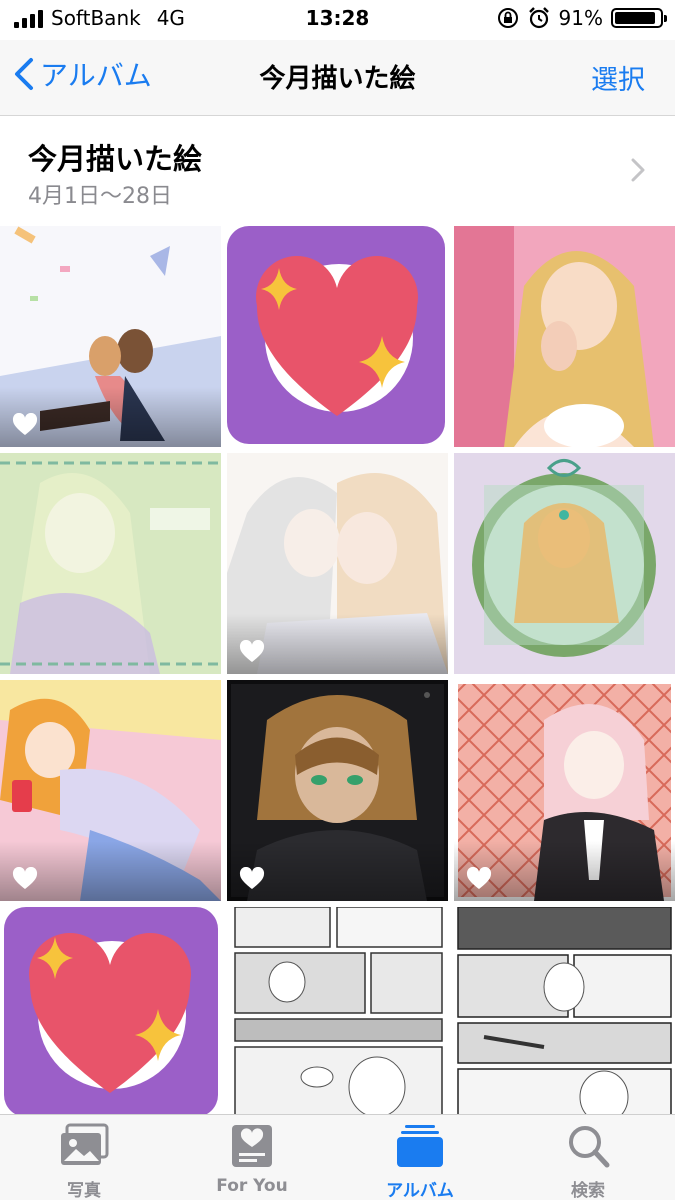 This screenshot has height=1201, width=675. Describe the element at coordinates (252, 1186) in the screenshot. I see `tab-label: For You` at that location.